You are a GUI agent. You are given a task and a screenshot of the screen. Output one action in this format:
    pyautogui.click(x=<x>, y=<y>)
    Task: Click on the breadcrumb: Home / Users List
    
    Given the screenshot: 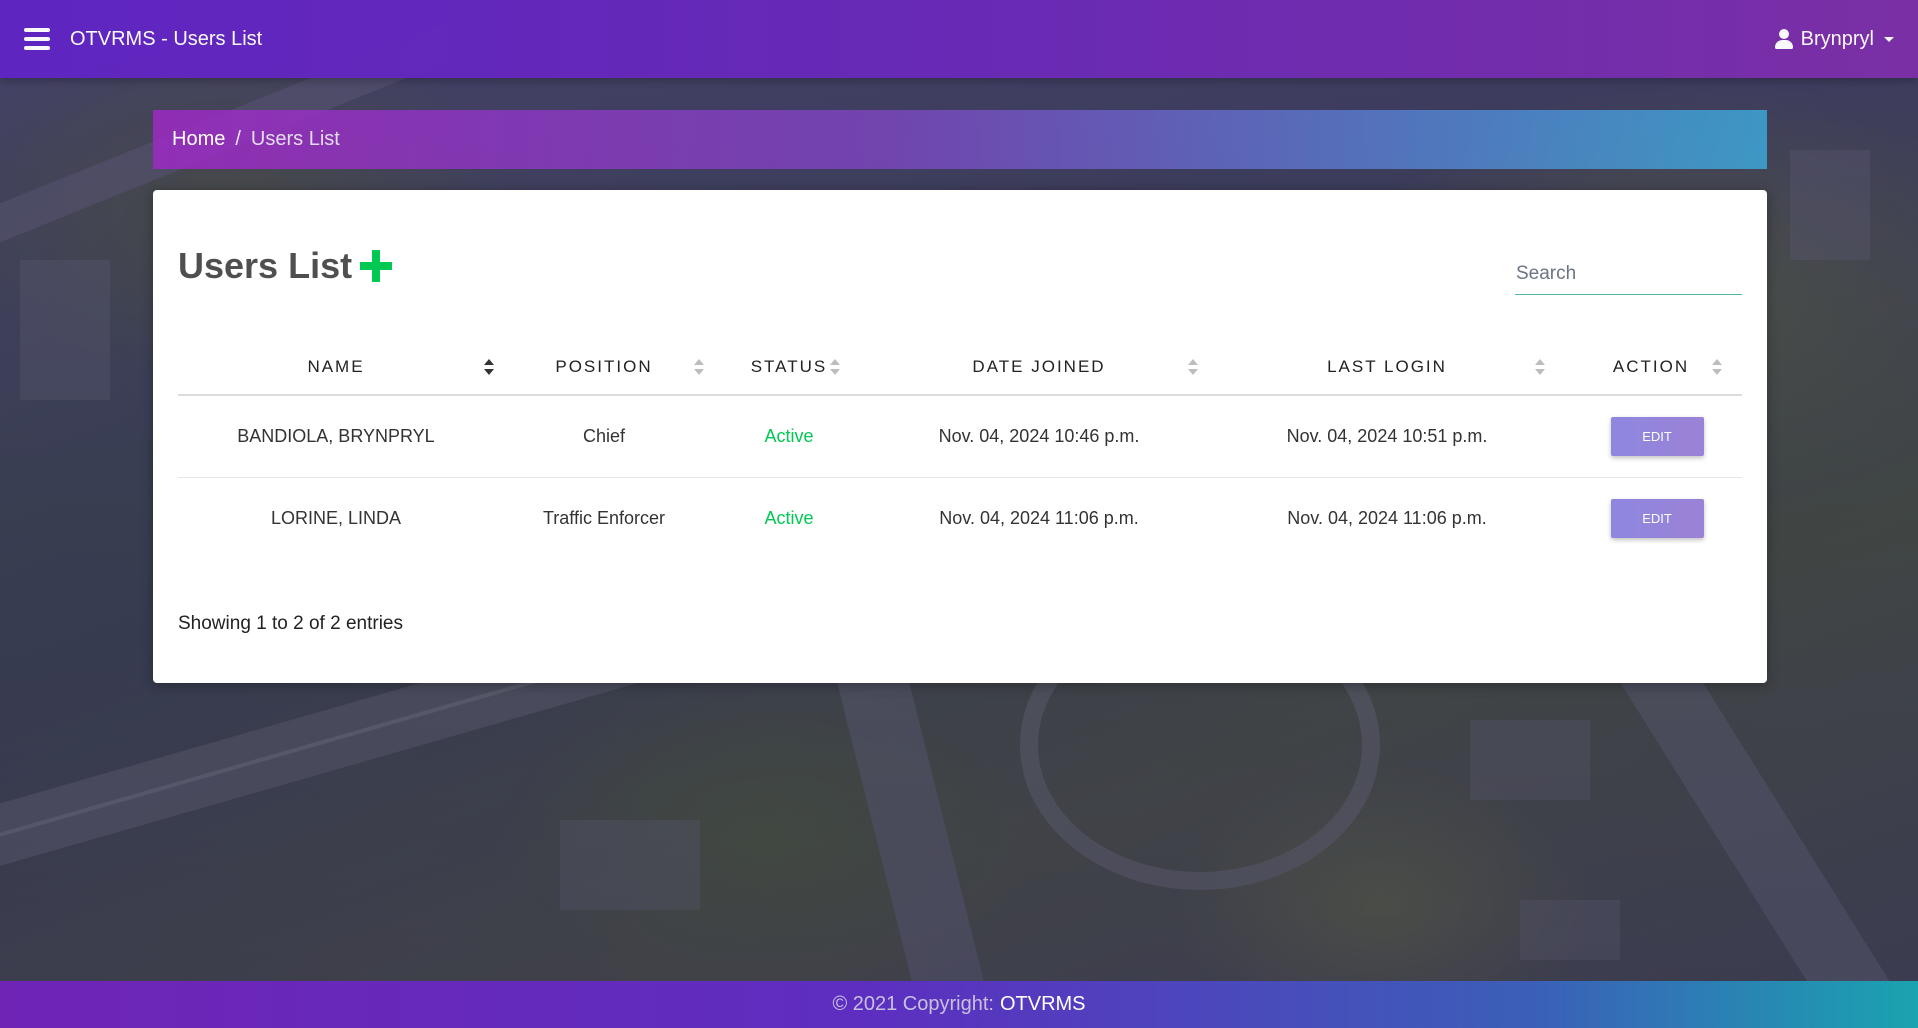 What is the action you would take?
    pyautogui.click(x=960, y=139)
    